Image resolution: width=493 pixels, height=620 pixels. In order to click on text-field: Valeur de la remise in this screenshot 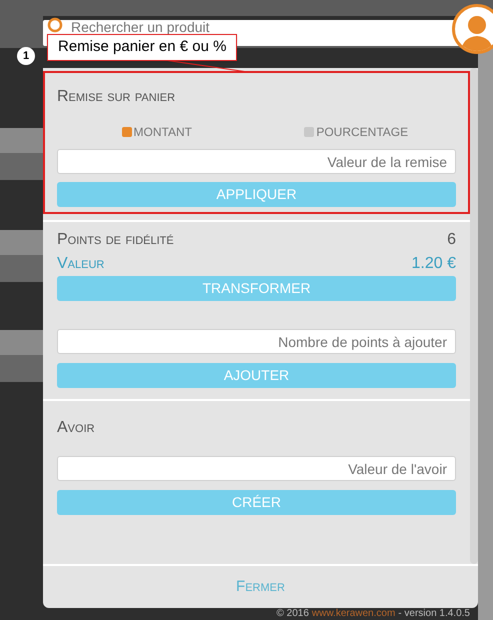, I will do `click(256, 161)`.